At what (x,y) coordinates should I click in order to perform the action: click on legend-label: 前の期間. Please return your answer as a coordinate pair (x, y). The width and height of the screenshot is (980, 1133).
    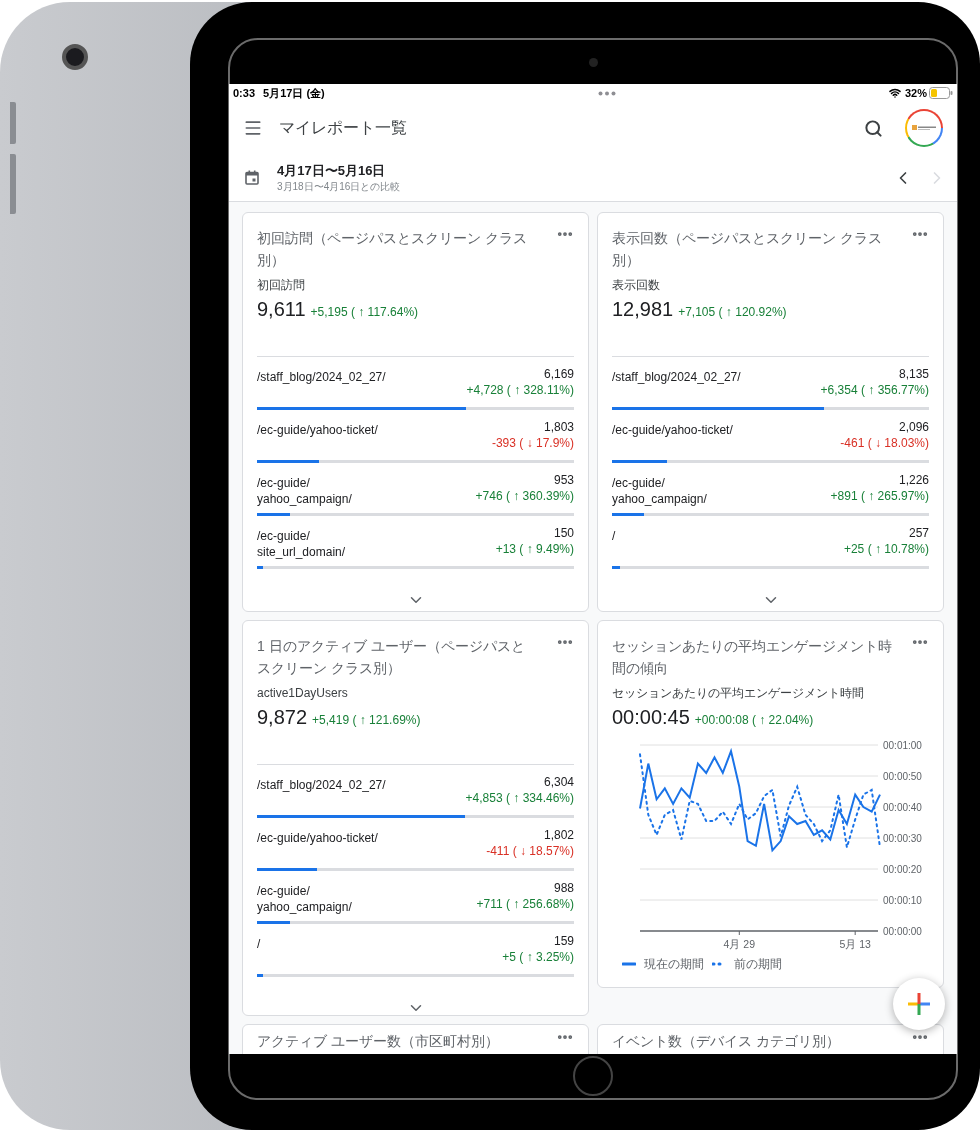
    Looking at the image, I should click on (758, 964).